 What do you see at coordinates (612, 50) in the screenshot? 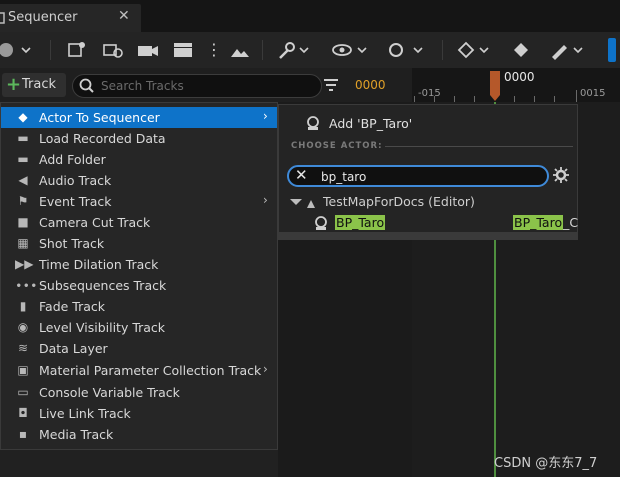
I see `mode-toggle-button` at bounding box center [612, 50].